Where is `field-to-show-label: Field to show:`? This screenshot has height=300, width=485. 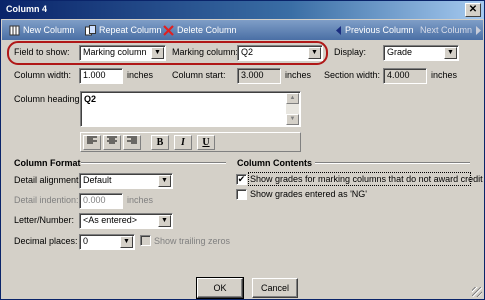
field-to-show-label: Field to show: is located at coordinates (42, 52).